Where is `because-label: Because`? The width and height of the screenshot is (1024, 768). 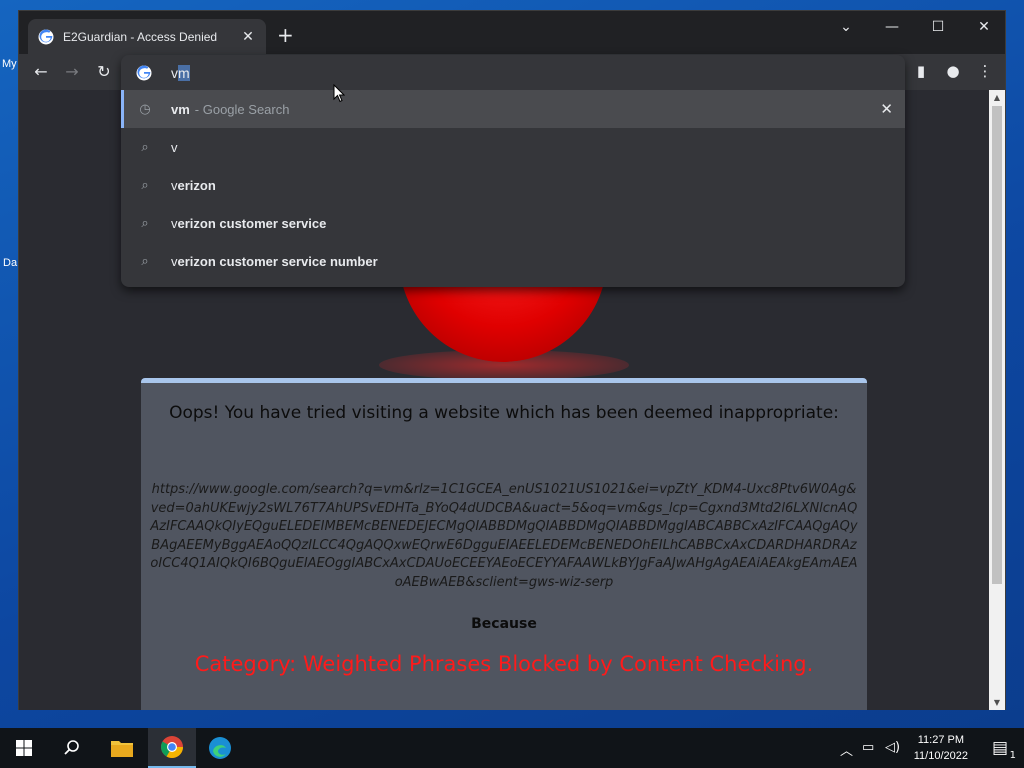 because-label: Because is located at coordinates (504, 624).